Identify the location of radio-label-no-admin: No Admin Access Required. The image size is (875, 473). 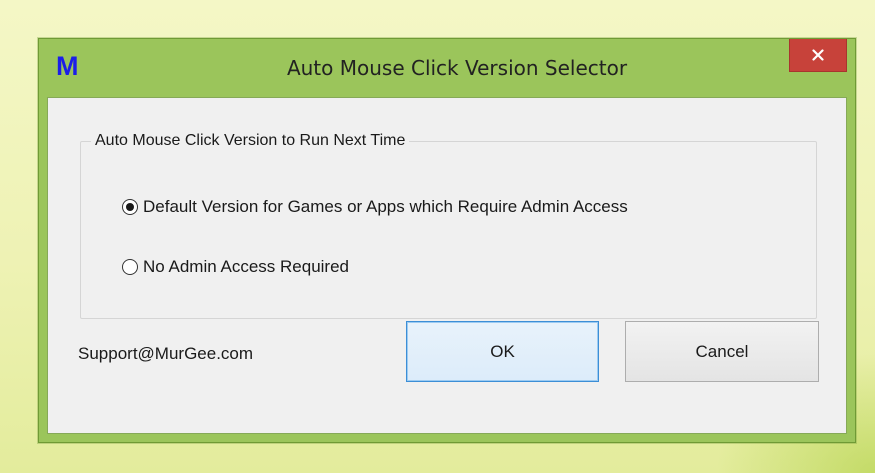
(246, 267).